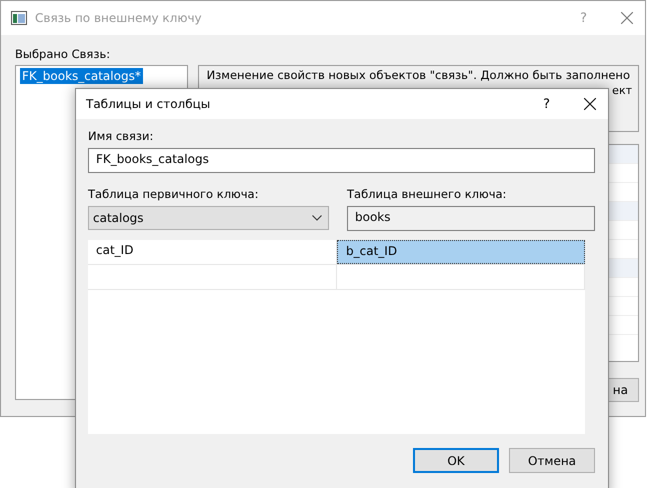 The height and width of the screenshot is (488, 655). Describe the element at coordinates (471, 218) in the screenshot. I see `table-field: books` at that location.